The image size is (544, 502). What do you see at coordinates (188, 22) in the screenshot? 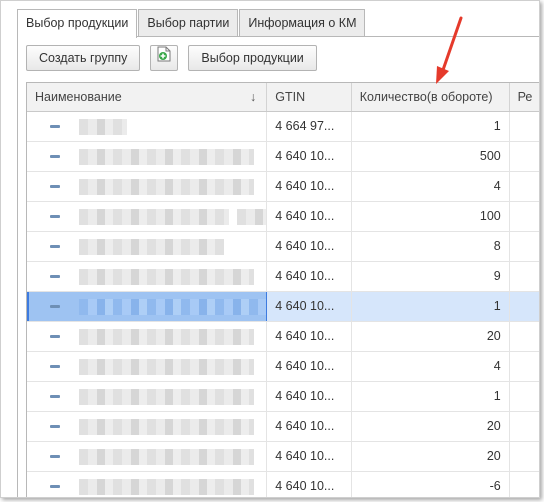
I see `tab-select-batch: Выбор партии` at bounding box center [188, 22].